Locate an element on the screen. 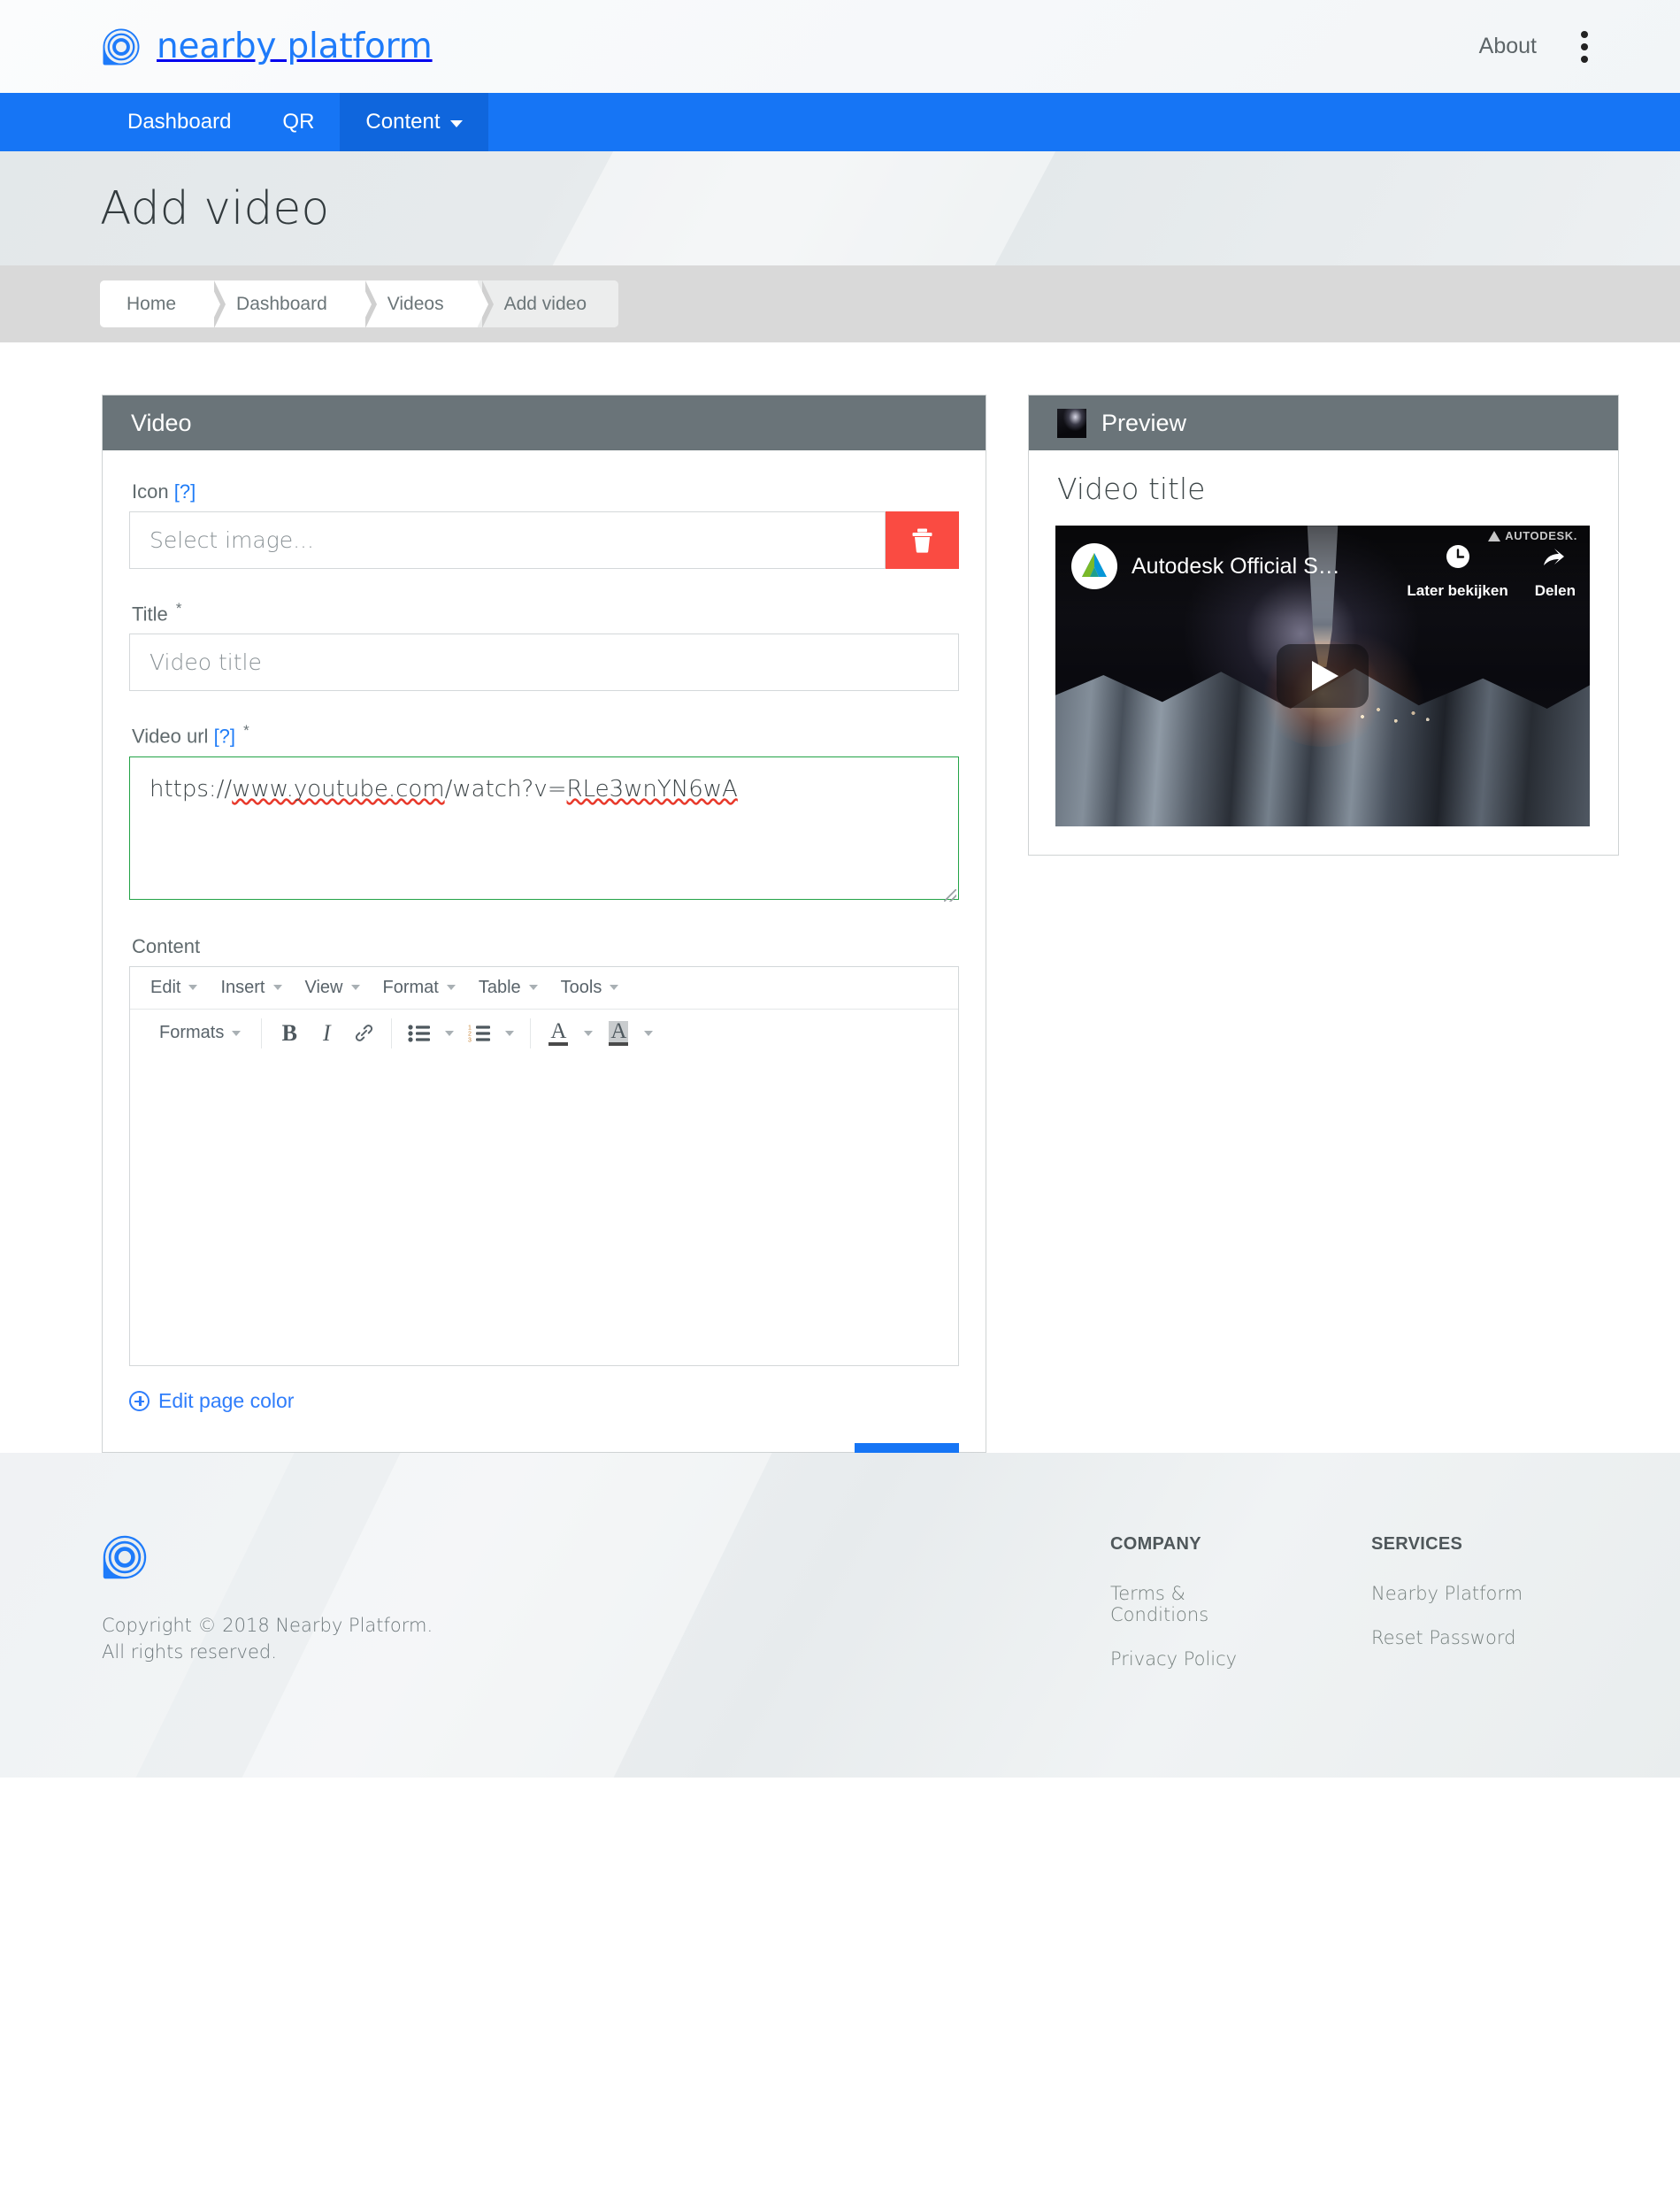 This screenshot has width=1680, height=2204. italic-button: I is located at coordinates (326, 1033).